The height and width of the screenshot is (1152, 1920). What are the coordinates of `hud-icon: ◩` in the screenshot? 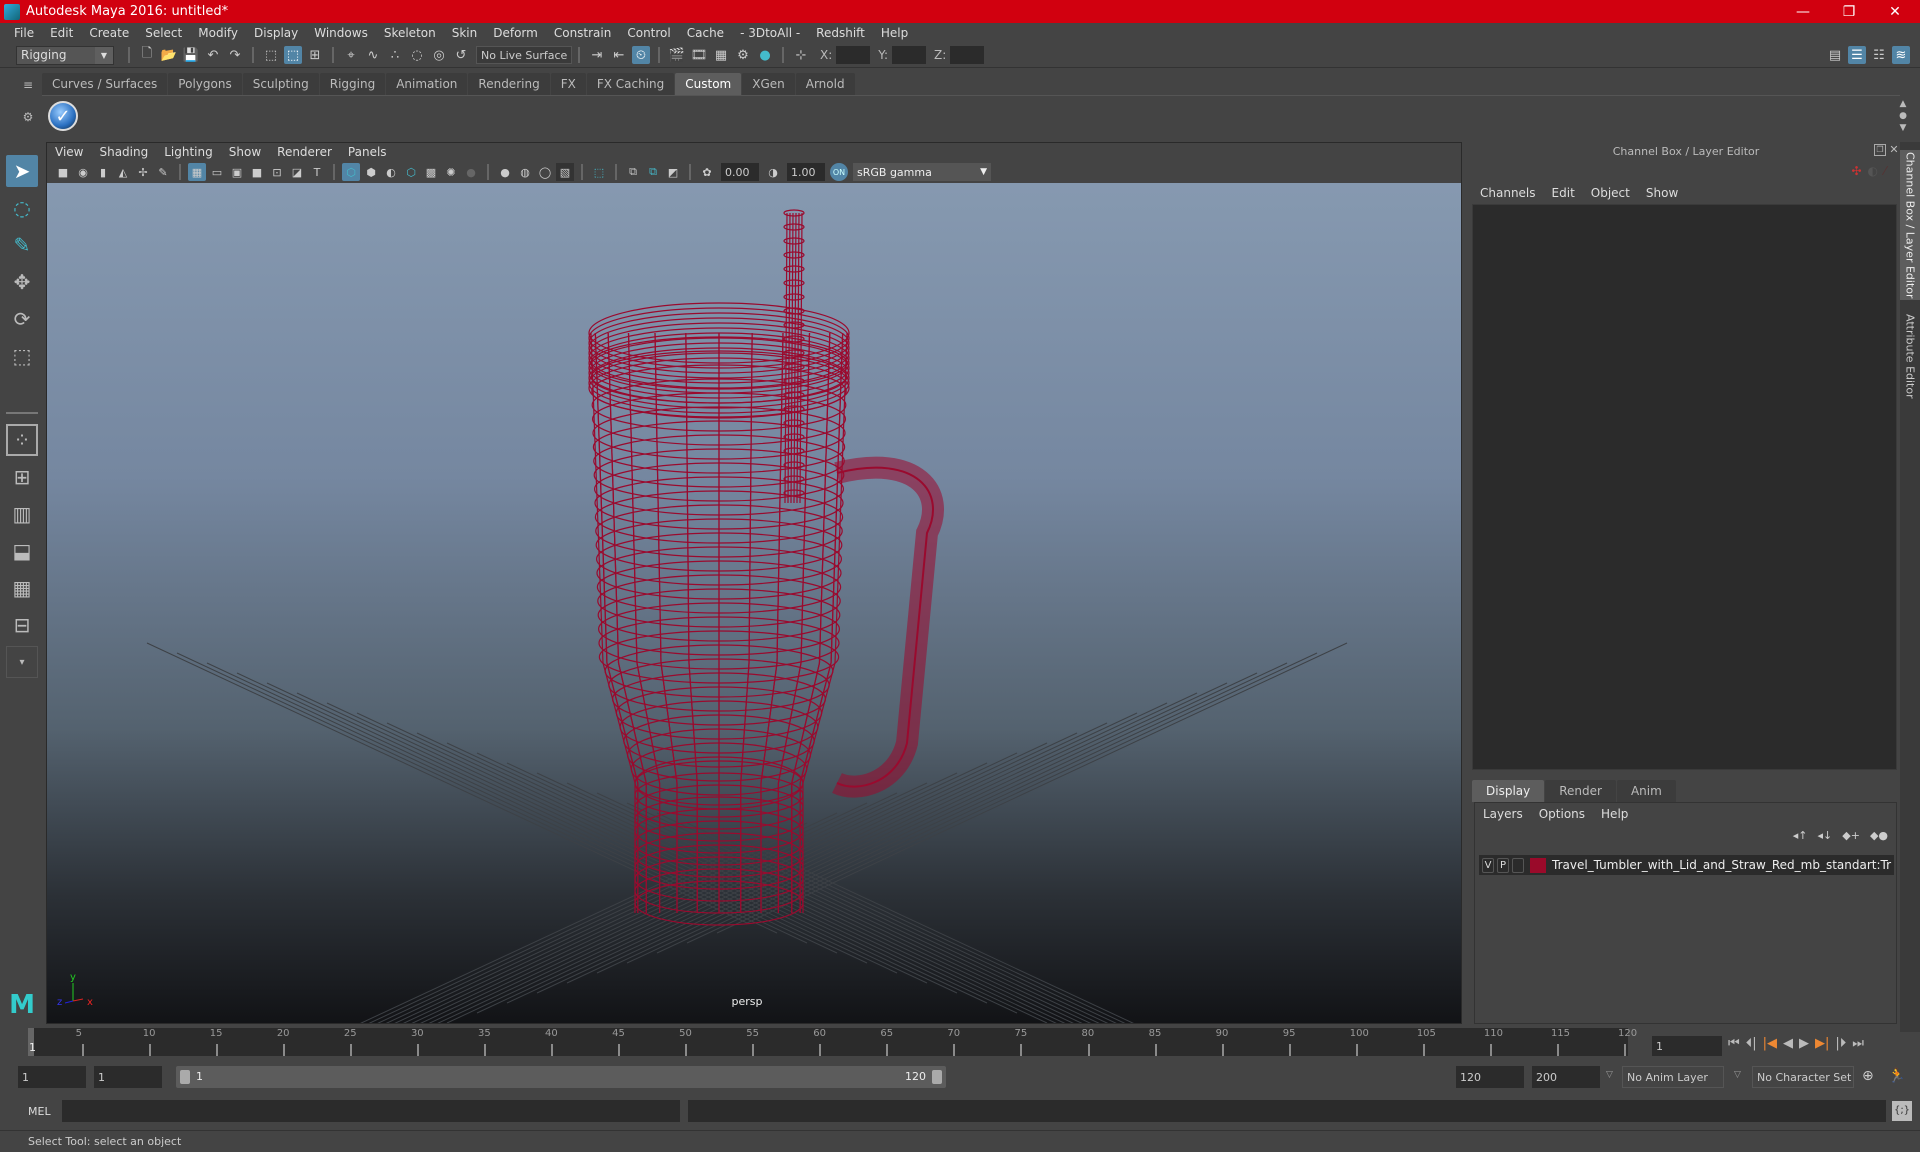 It's located at (673, 172).